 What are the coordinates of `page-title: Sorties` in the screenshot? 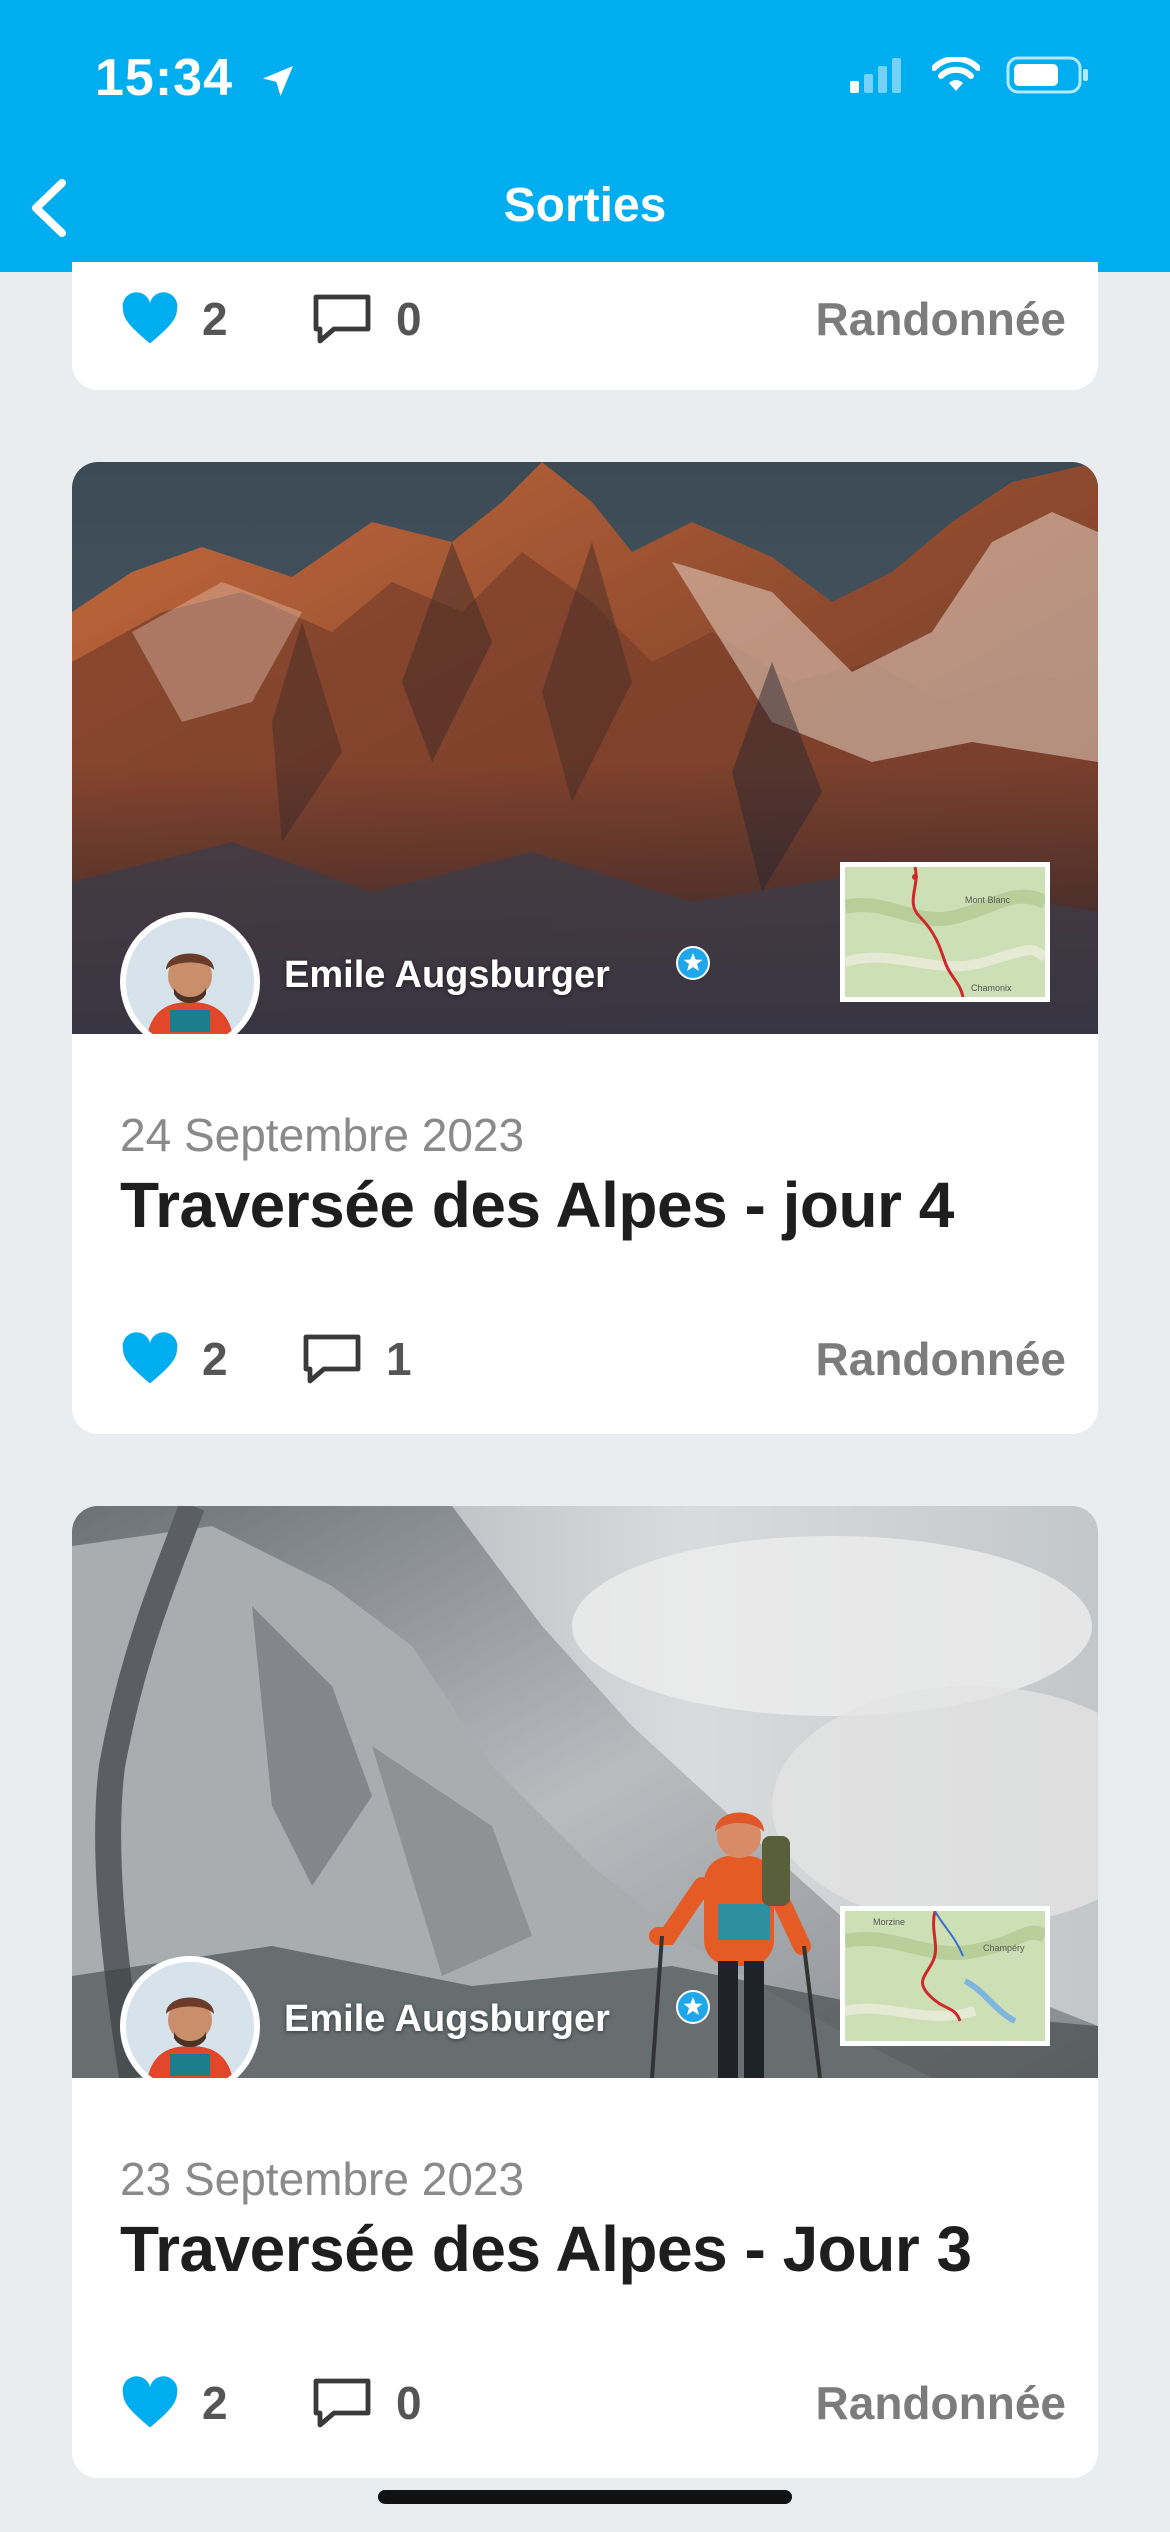 It's located at (585, 205).